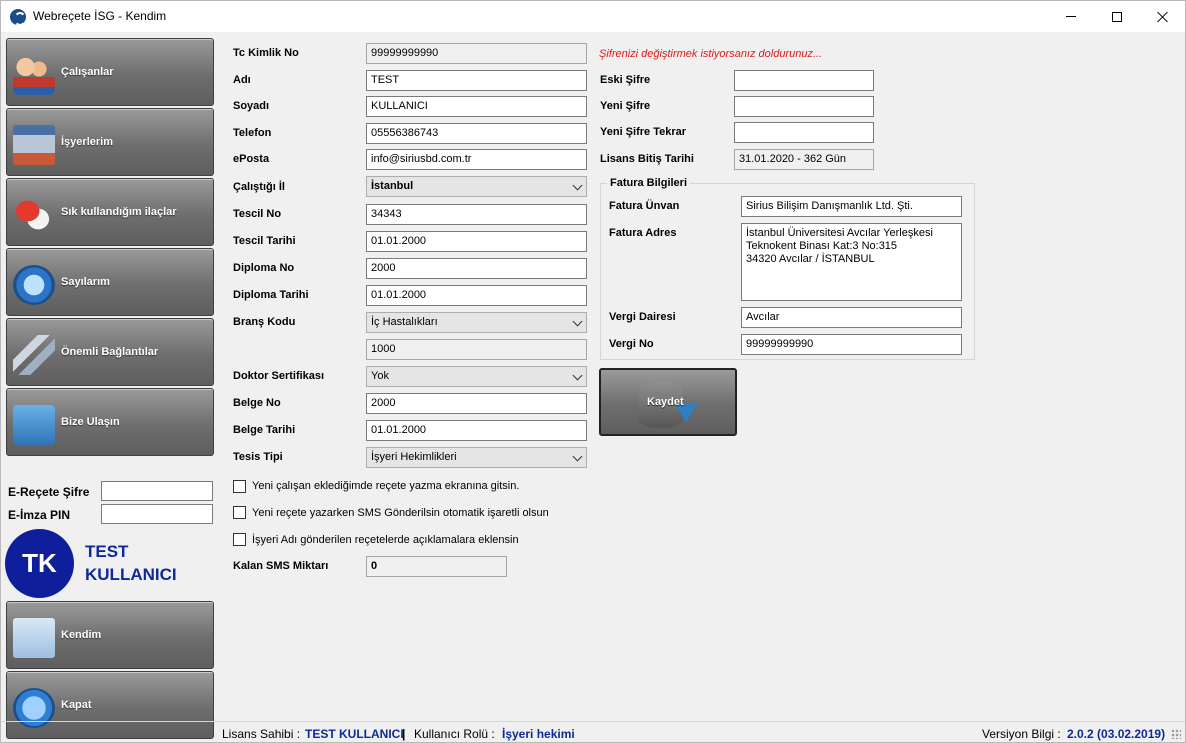 The image size is (1186, 743). What do you see at coordinates (264, 430) in the screenshot?
I see `belge-tarihi-label: Belge Tarihi` at bounding box center [264, 430].